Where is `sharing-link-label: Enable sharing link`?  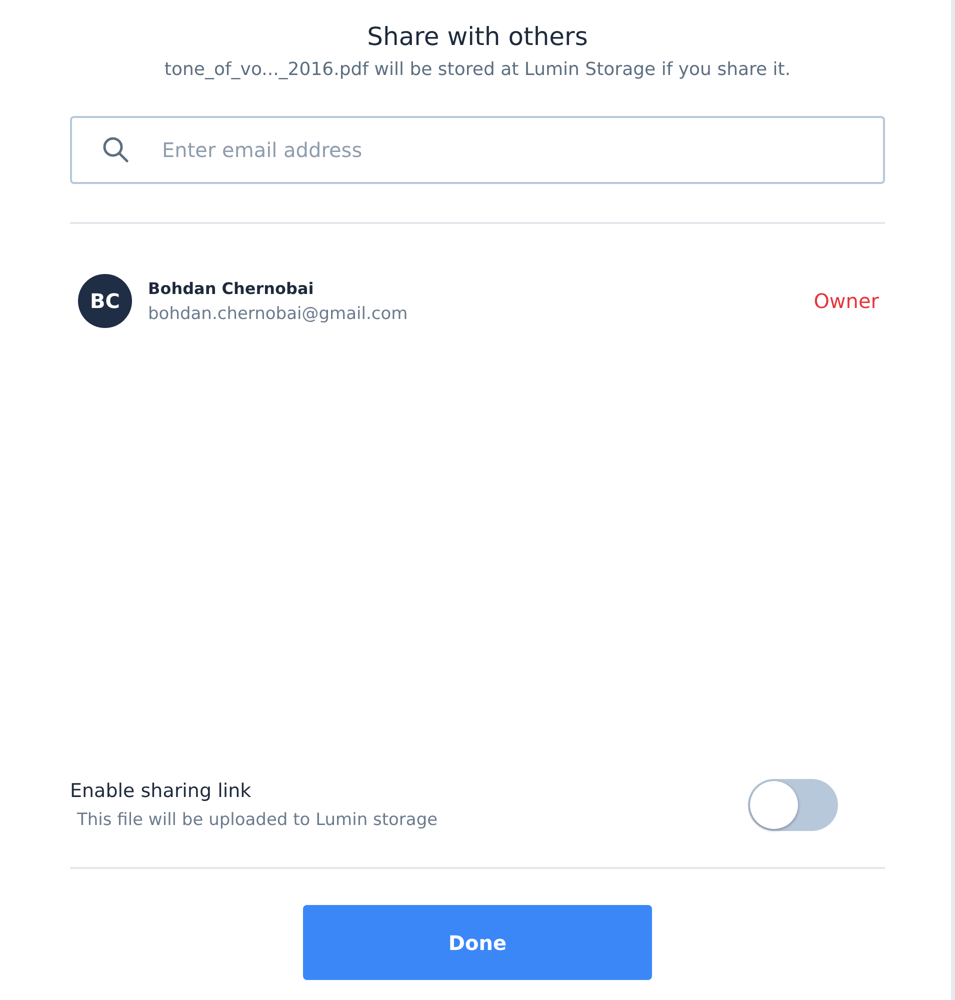
sharing-link-label: Enable sharing link is located at coordinates (161, 791).